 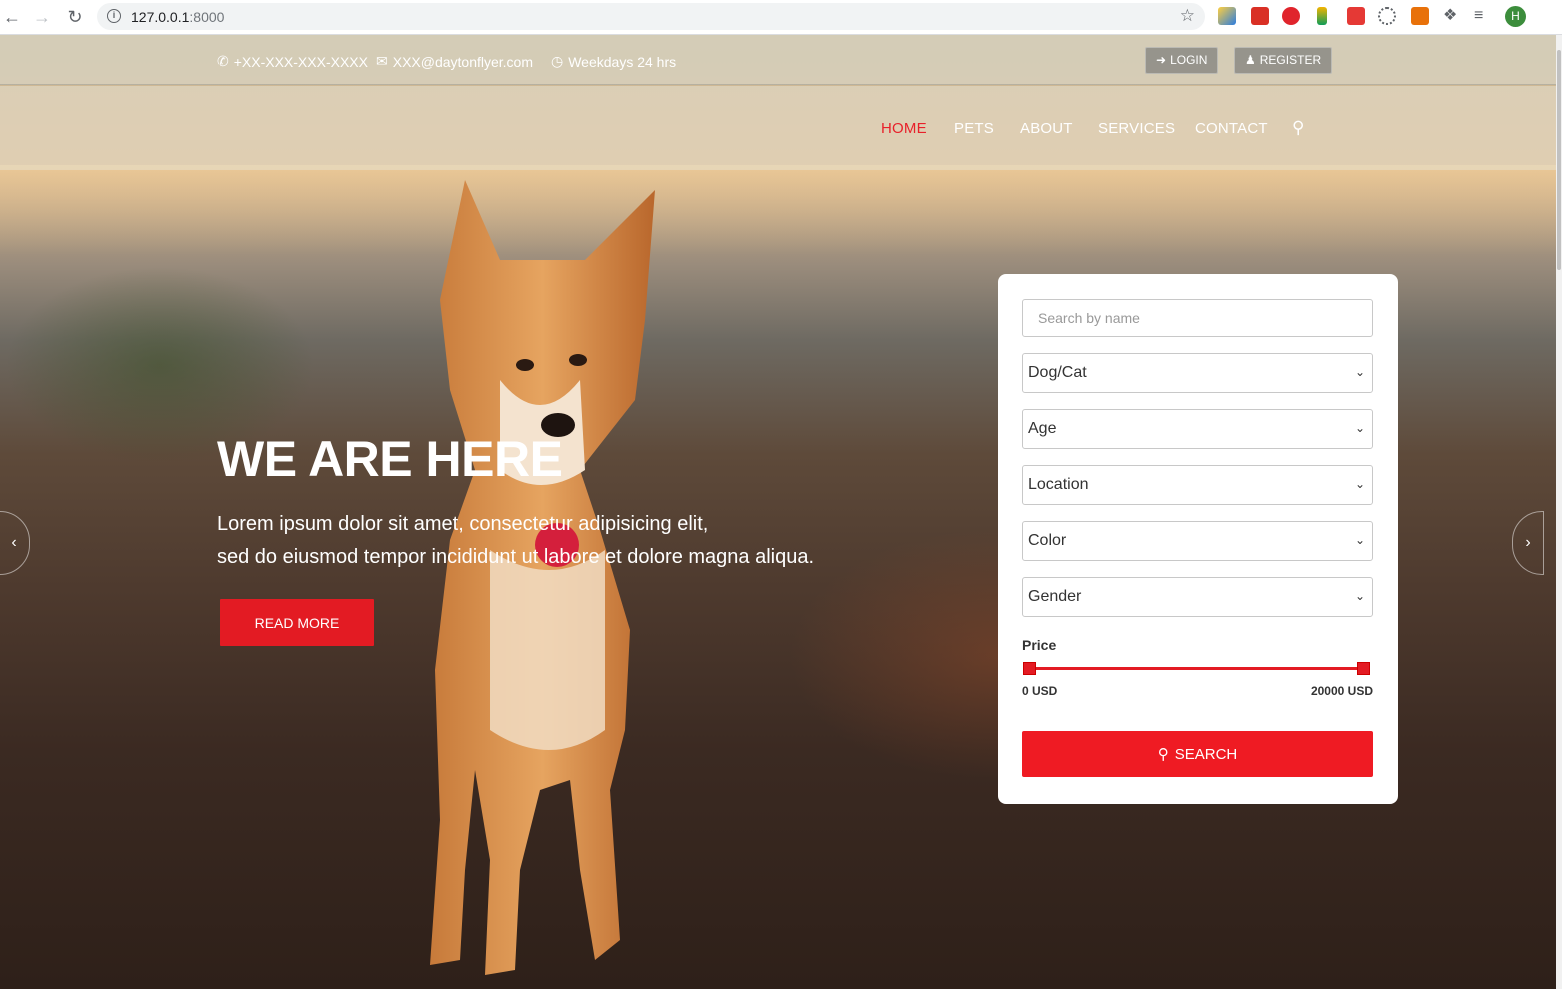 What do you see at coordinates (1196, 668) in the screenshot?
I see `price-slider-track` at bounding box center [1196, 668].